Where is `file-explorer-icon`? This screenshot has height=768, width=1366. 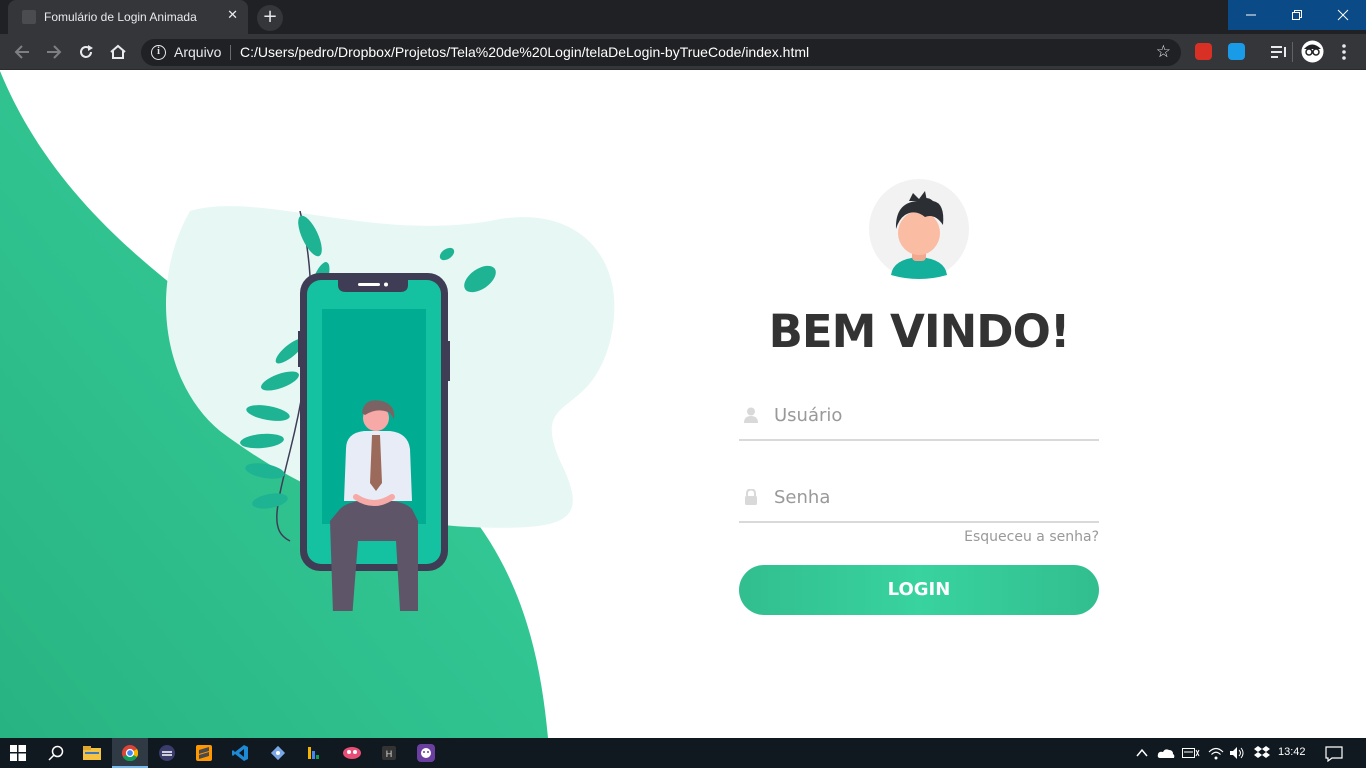 file-explorer-icon is located at coordinates (92, 753).